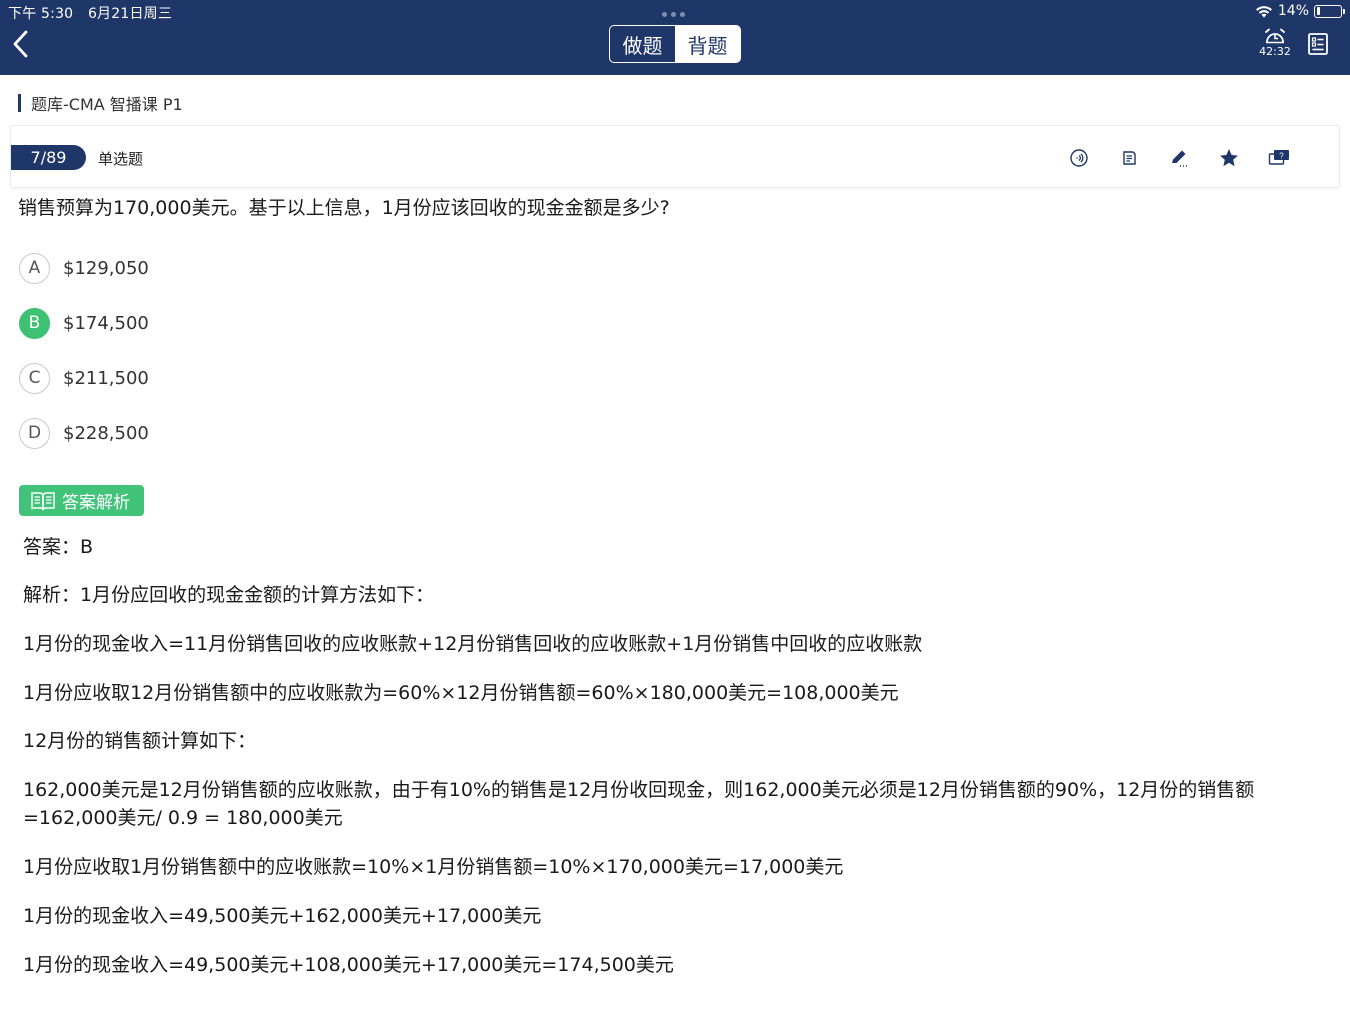 The height and width of the screenshot is (1012, 1350). What do you see at coordinates (106, 378) in the screenshot?
I see `option-text: $211,500` at bounding box center [106, 378].